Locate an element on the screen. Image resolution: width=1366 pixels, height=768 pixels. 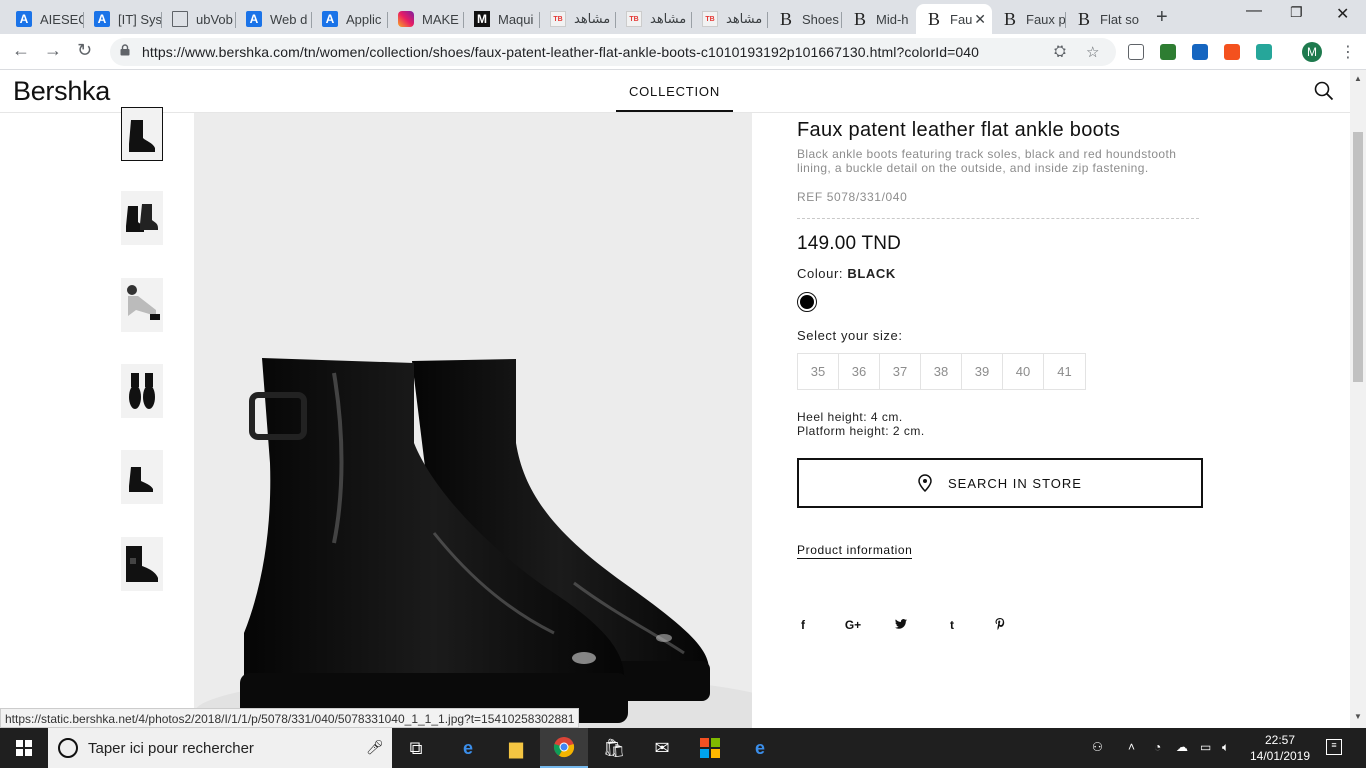
search-in-store-label: SEARCH IN STORE is located at coordinates (1015, 483).